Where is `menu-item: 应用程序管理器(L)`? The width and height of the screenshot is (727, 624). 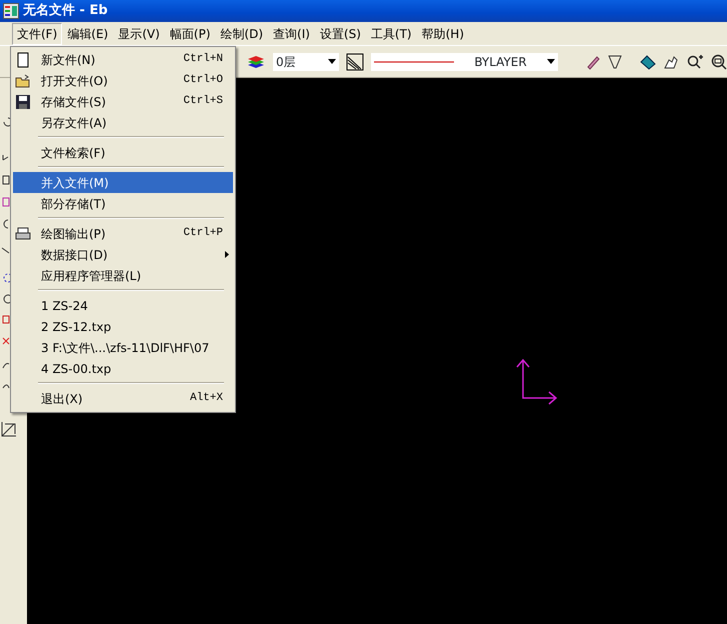
menu-item: 应用程序管理器(L) is located at coordinates (123, 275).